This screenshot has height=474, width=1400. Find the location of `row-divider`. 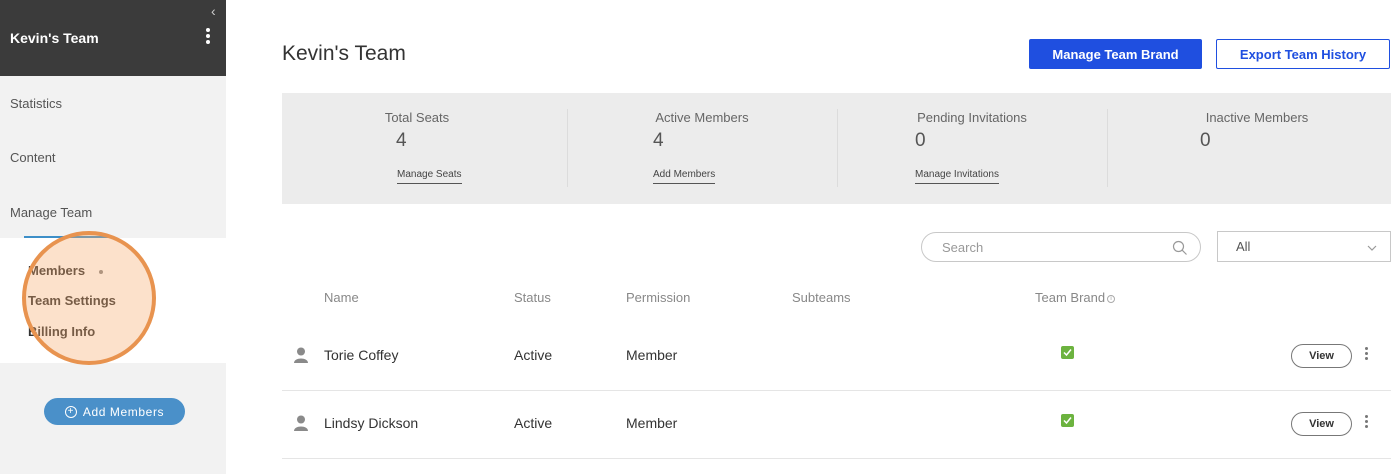

row-divider is located at coordinates (836, 458).